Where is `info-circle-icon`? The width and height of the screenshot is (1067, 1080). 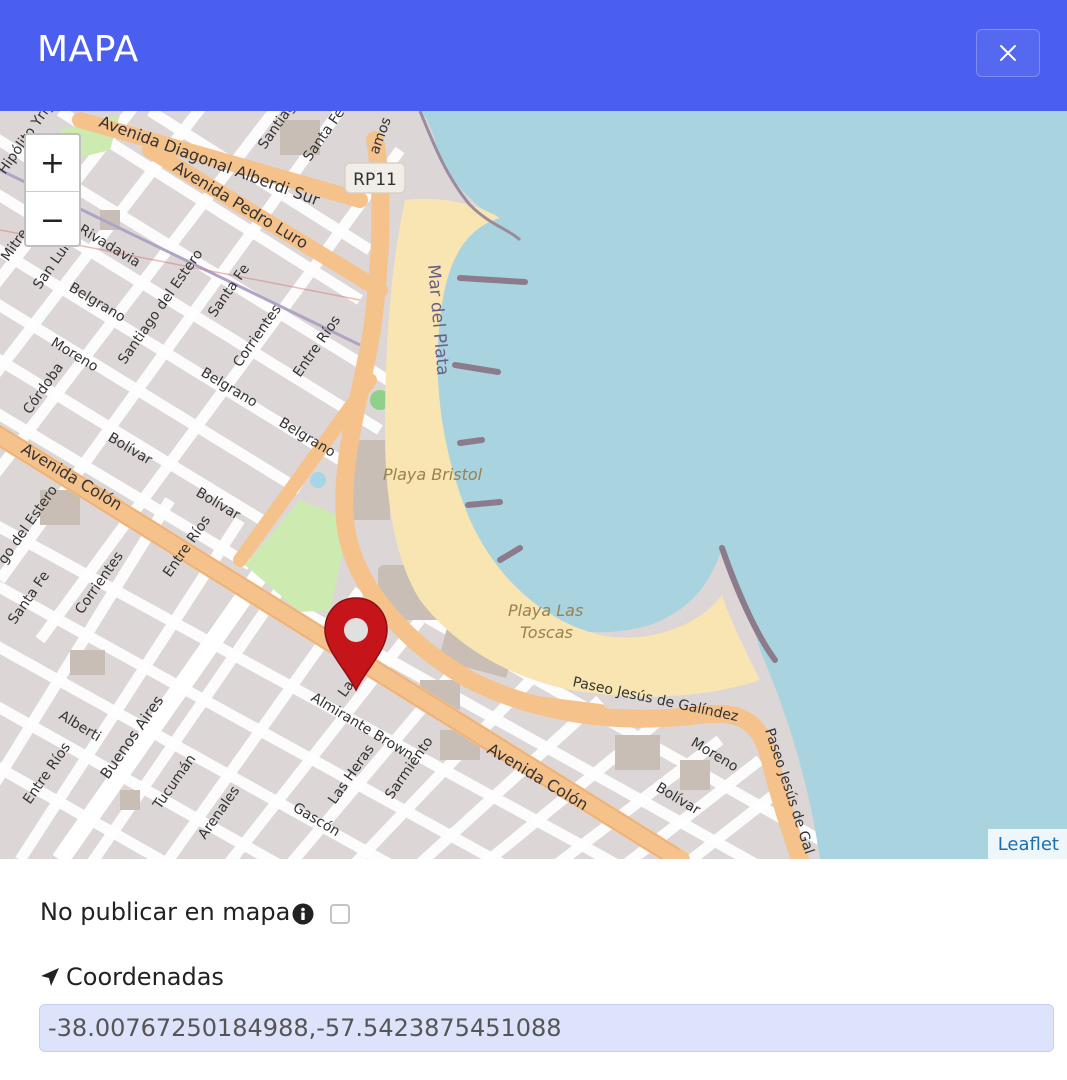 info-circle-icon is located at coordinates (303, 916).